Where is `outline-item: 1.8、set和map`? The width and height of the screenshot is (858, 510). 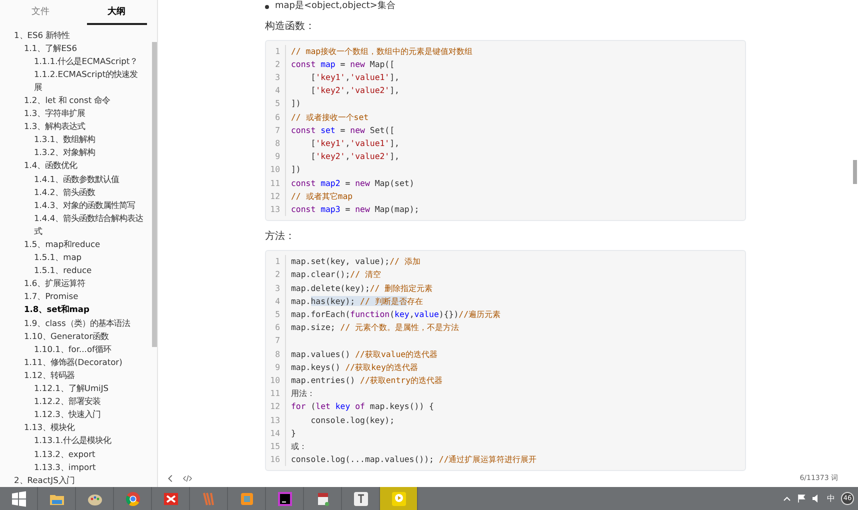
outline-item: 1.8、set和map is located at coordinates (75, 310).